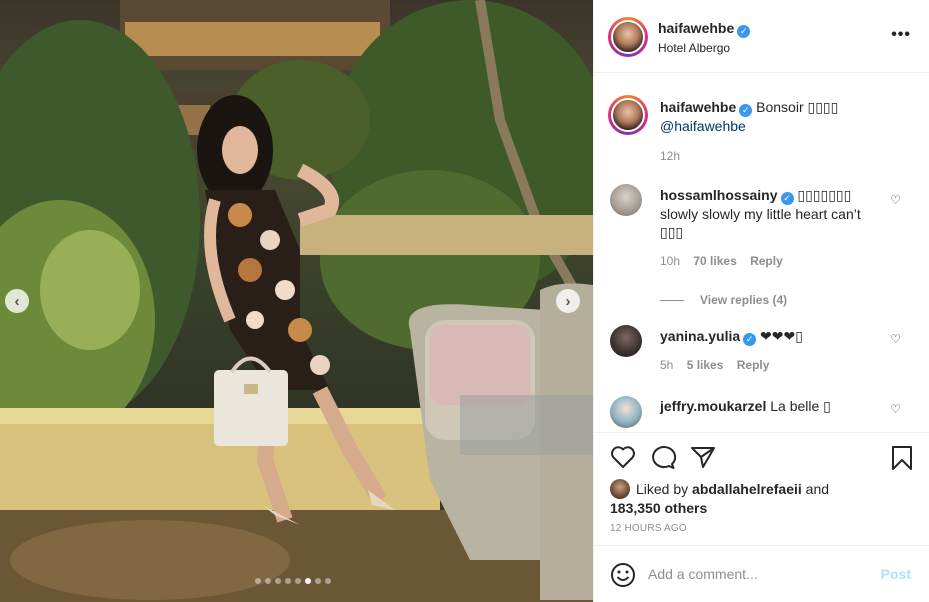 The width and height of the screenshot is (929, 602). Describe the element at coordinates (658, 508) in the screenshot. I see `likes-others-count: 183,350 others` at that location.